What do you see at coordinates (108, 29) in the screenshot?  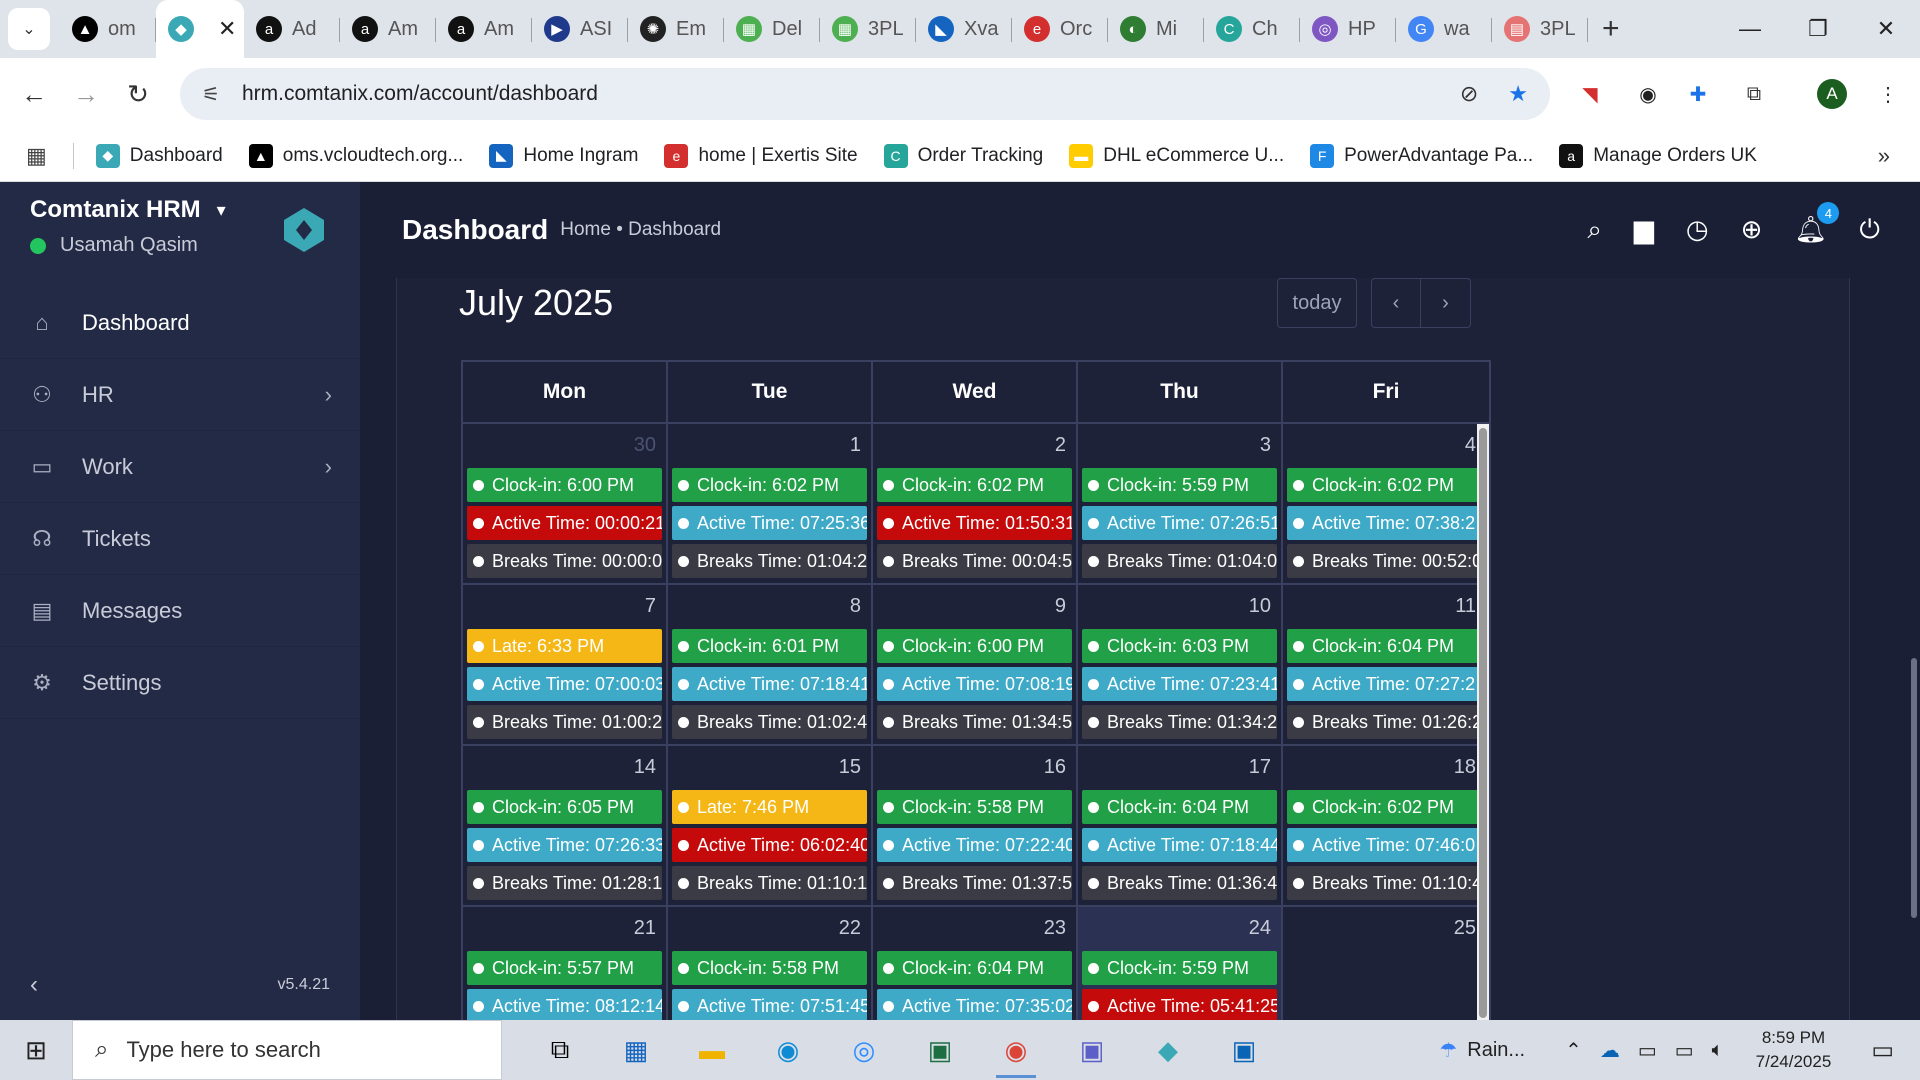 I see `browser-tab: ▲ om` at bounding box center [108, 29].